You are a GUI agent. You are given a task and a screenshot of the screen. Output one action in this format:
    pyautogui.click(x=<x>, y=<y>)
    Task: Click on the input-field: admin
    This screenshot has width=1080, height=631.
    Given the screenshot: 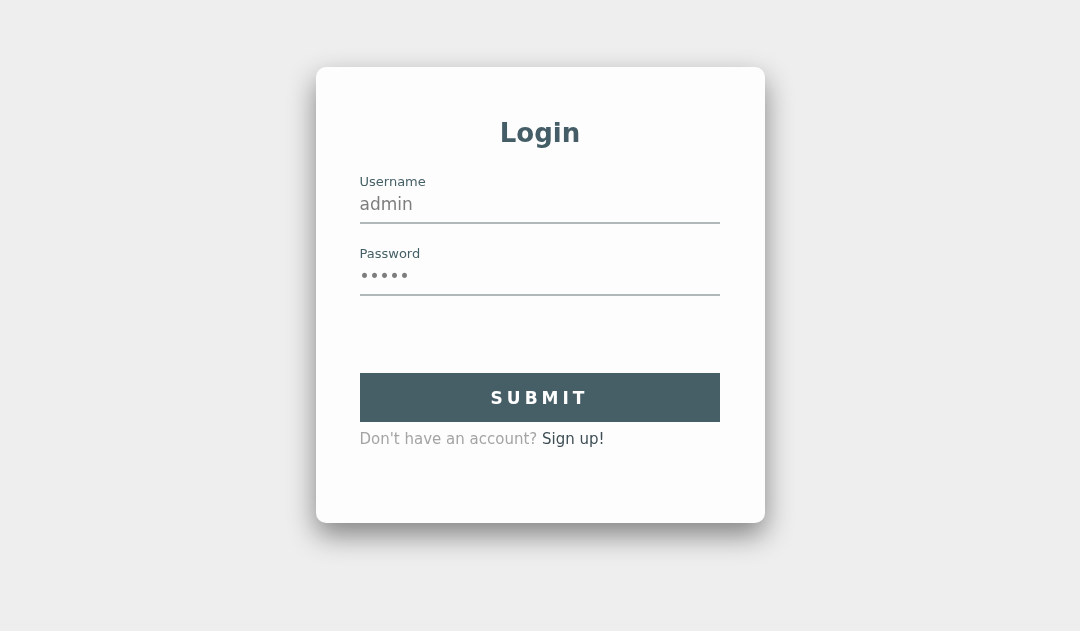 What is the action you would take?
    pyautogui.click(x=539, y=207)
    